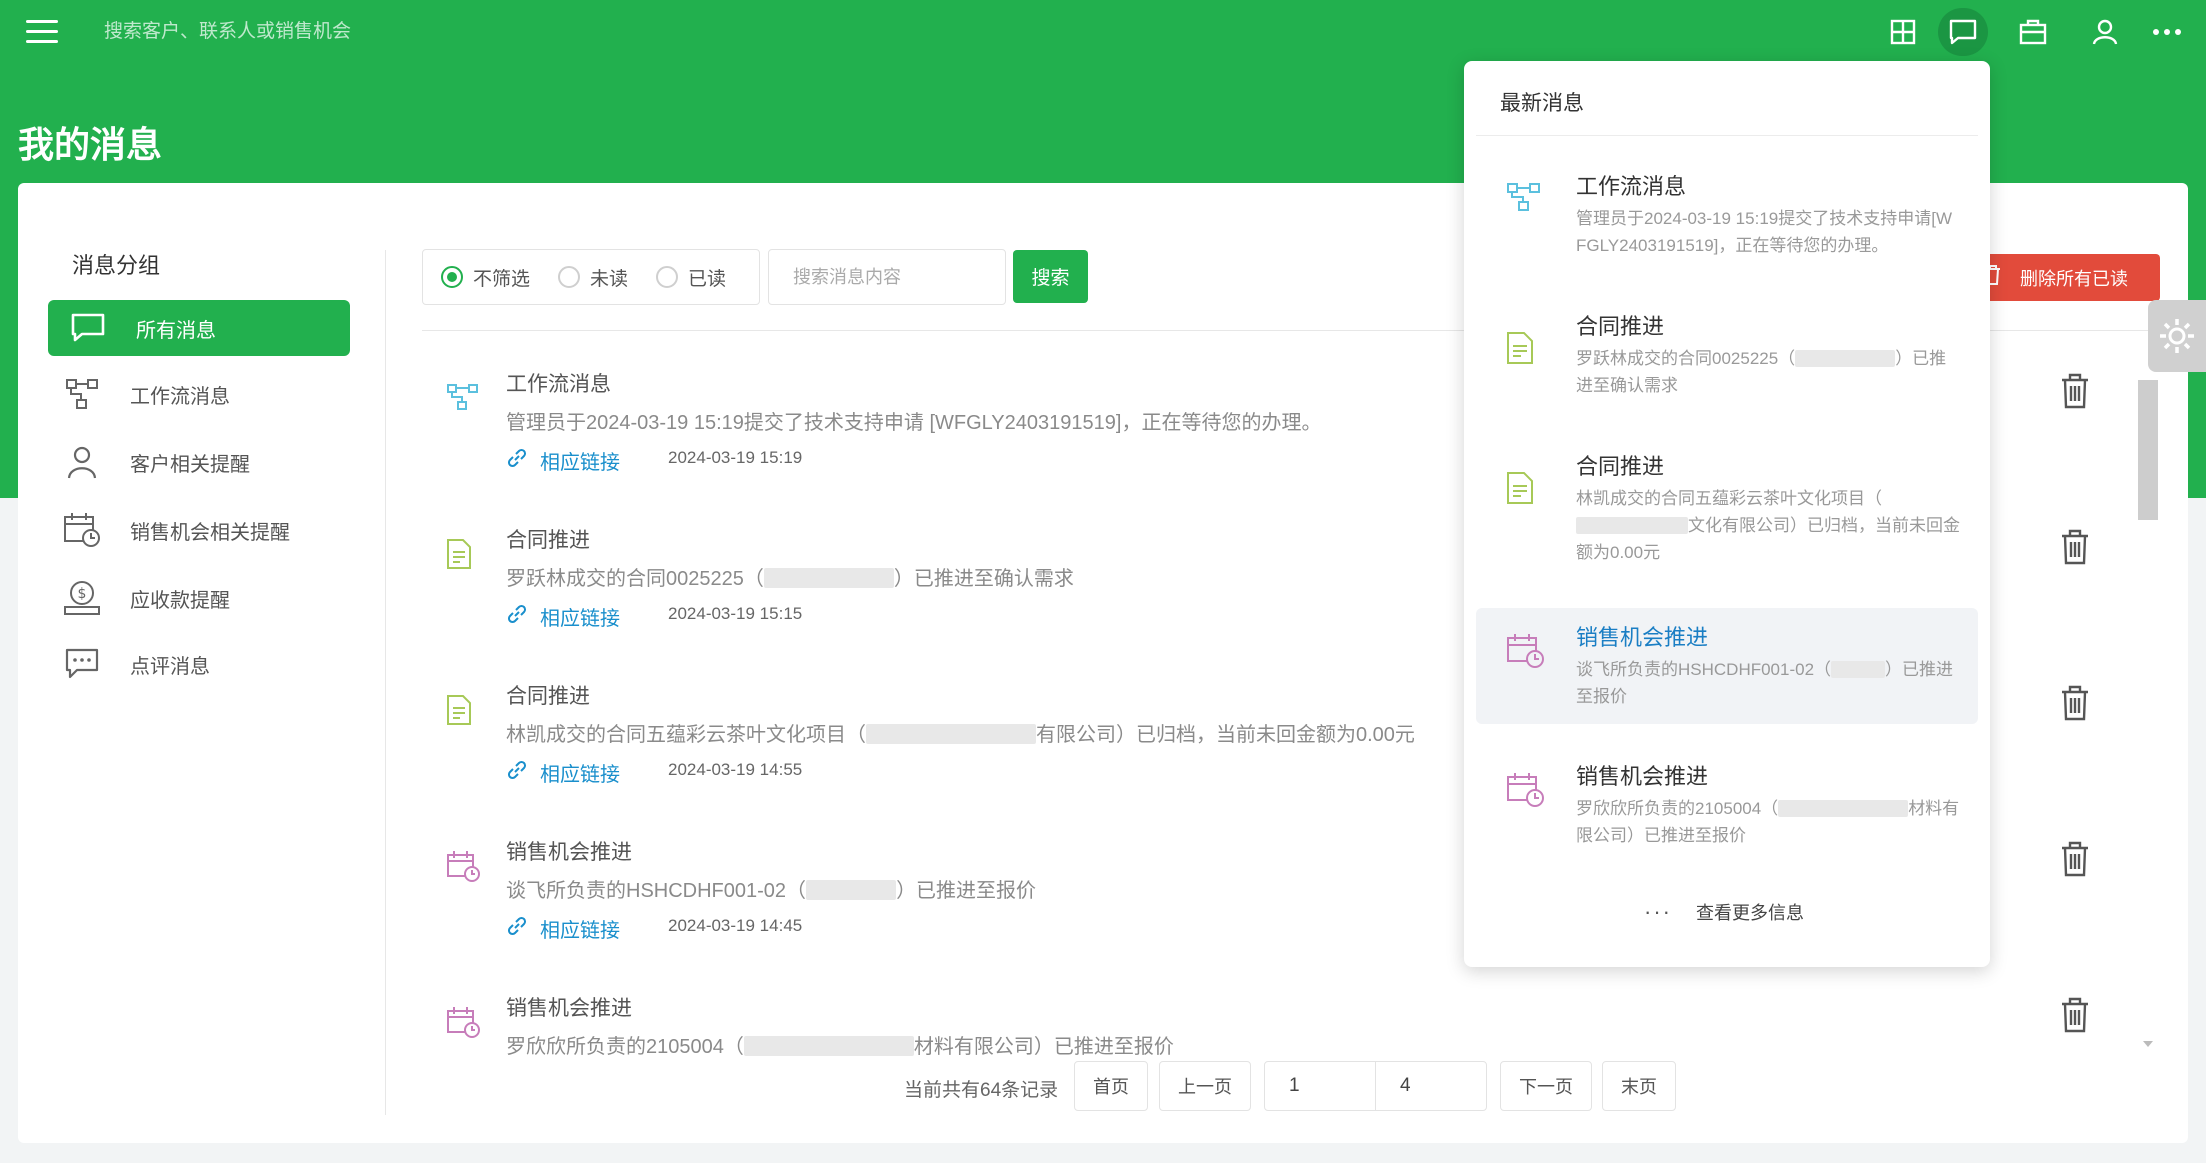  I want to click on popup-message-item: 合同推进 罗跃林成交的合同0025225（ ）已推进至确认需求, so click(1727, 357).